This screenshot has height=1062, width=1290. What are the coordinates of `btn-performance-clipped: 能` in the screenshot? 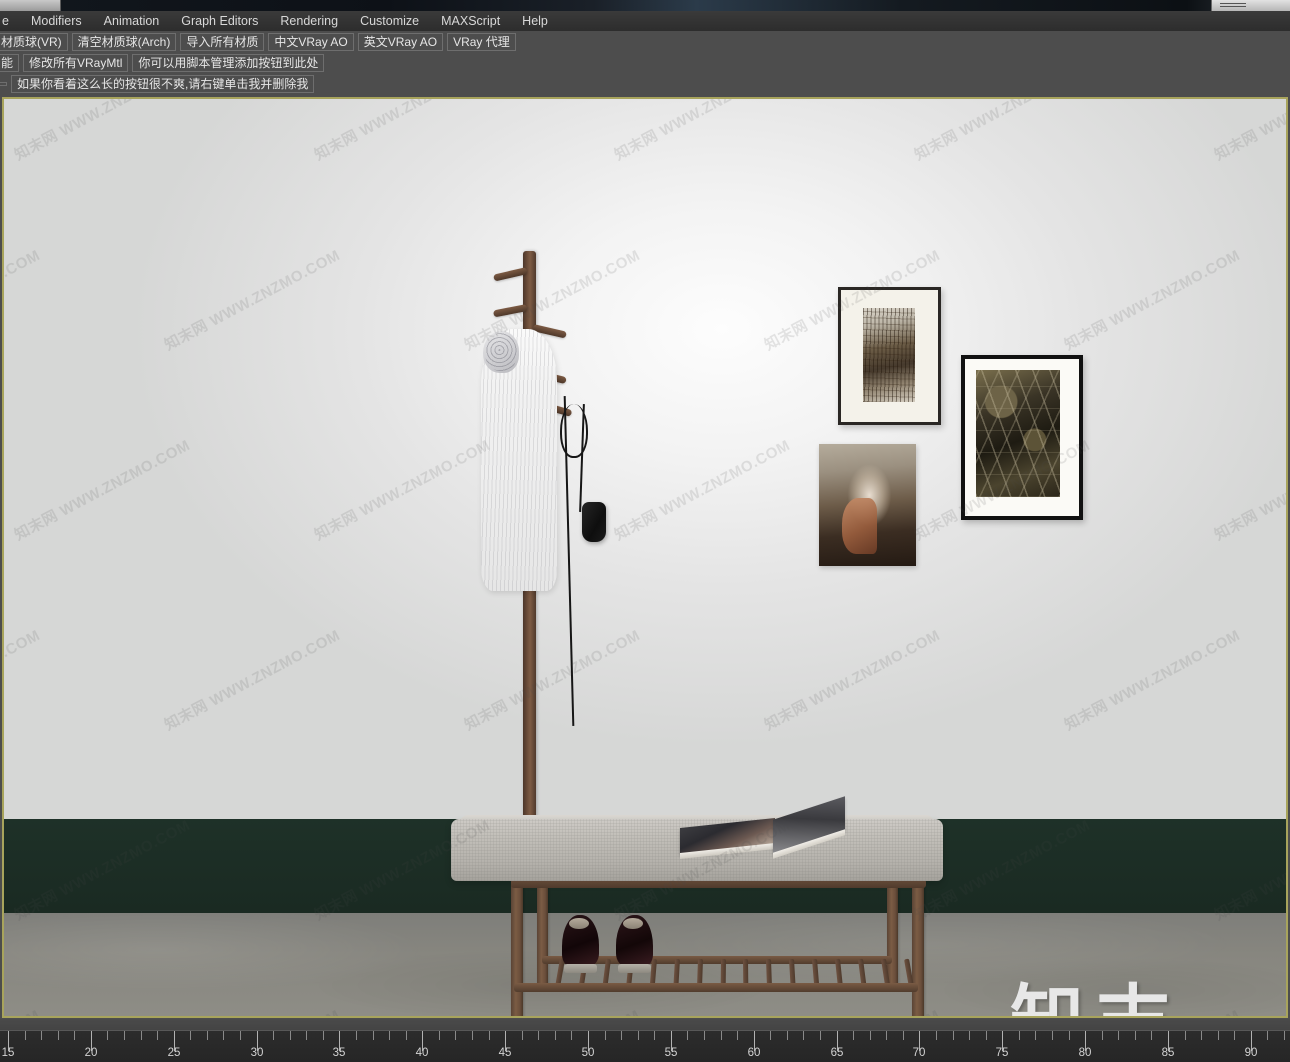 It's located at (10, 62).